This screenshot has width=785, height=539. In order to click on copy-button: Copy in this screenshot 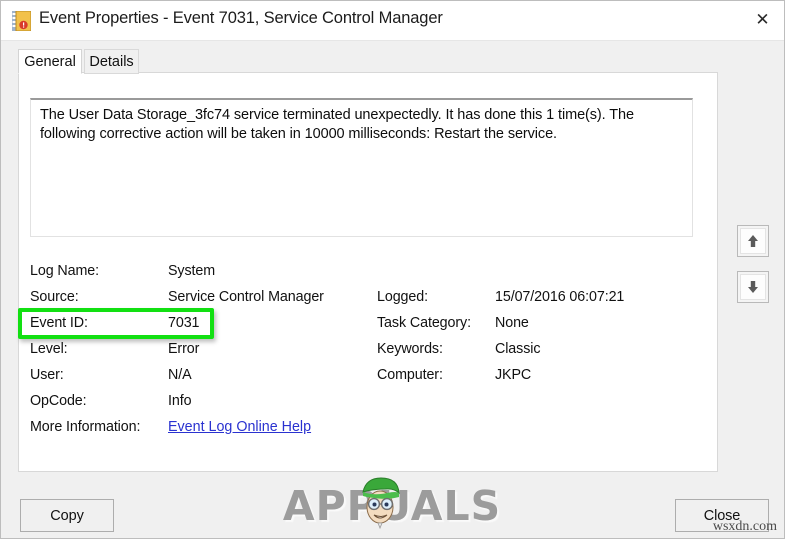, I will do `click(67, 515)`.